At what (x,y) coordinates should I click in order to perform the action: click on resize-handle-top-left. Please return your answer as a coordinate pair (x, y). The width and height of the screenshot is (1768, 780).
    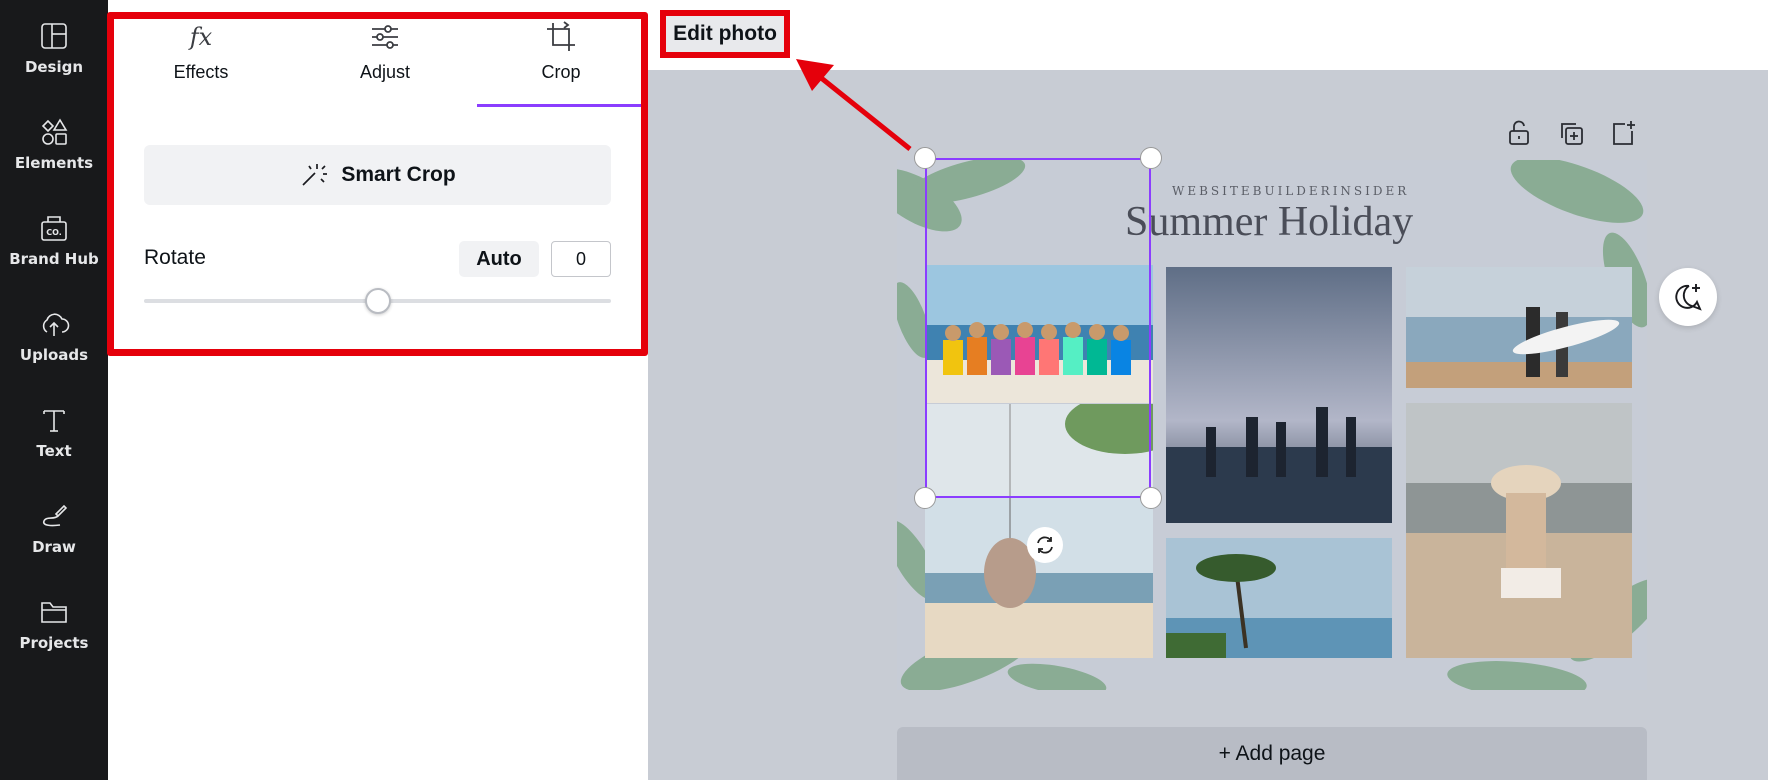
    Looking at the image, I should click on (925, 158).